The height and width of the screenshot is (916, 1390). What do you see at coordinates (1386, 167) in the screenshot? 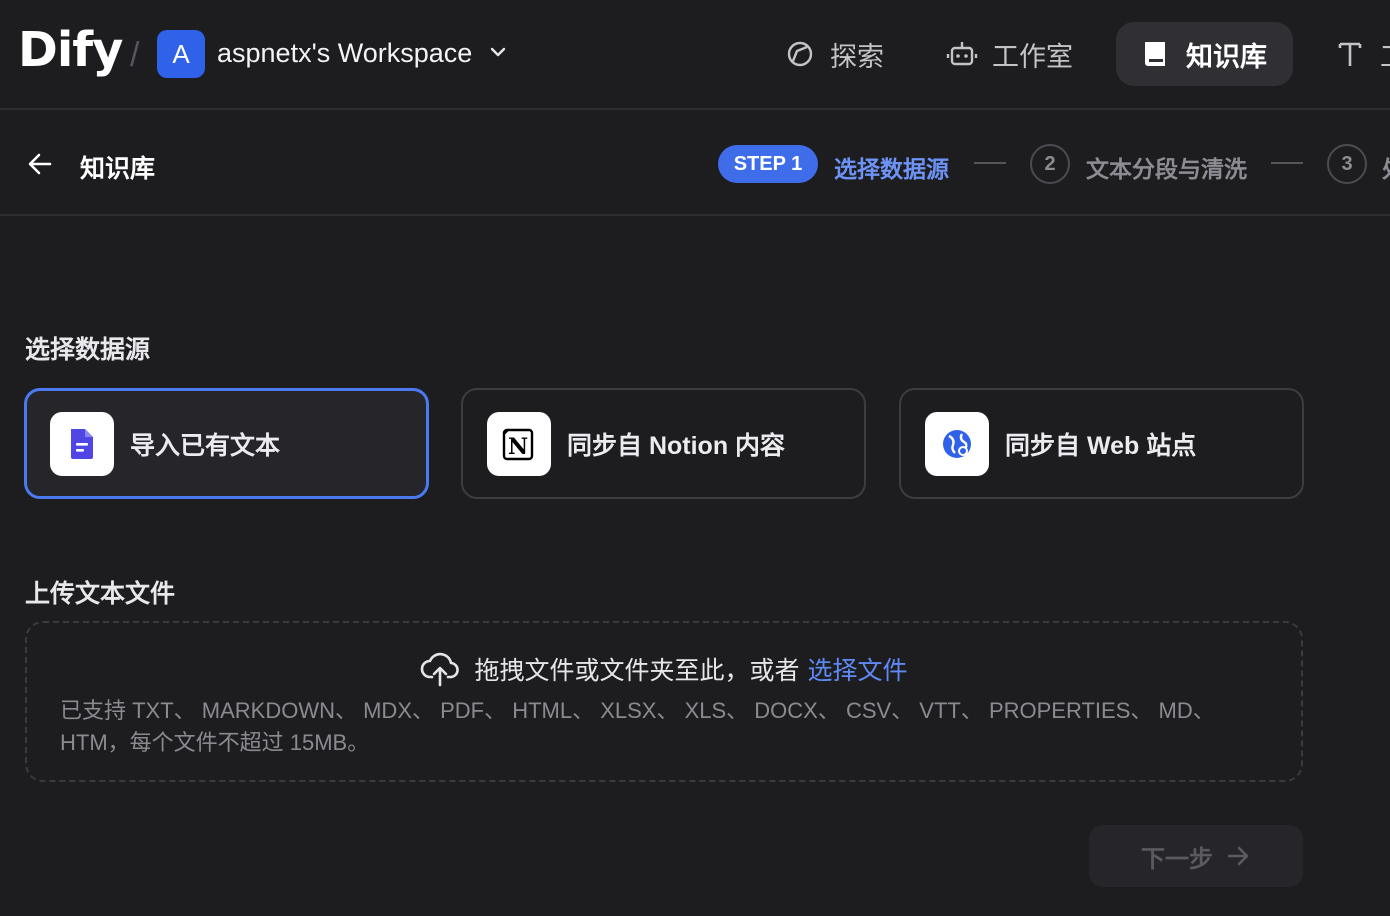
I see `step3-label: 处` at bounding box center [1386, 167].